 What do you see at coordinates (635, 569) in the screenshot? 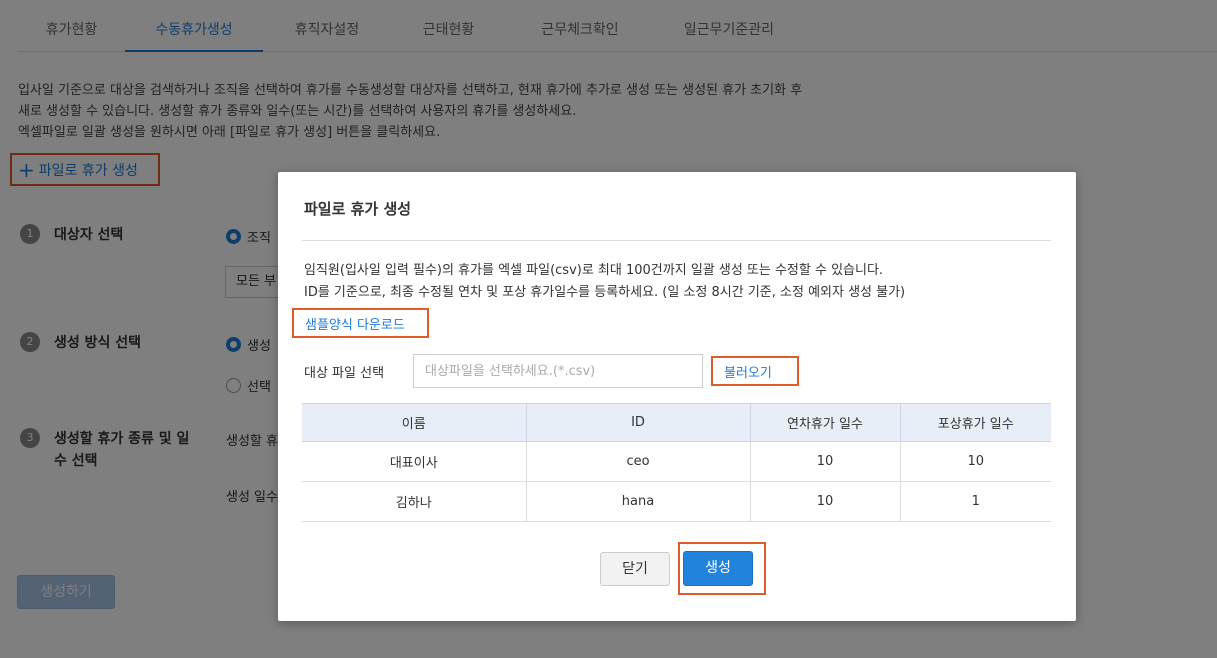
I see `close-button: 닫기` at bounding box center [635, 569].